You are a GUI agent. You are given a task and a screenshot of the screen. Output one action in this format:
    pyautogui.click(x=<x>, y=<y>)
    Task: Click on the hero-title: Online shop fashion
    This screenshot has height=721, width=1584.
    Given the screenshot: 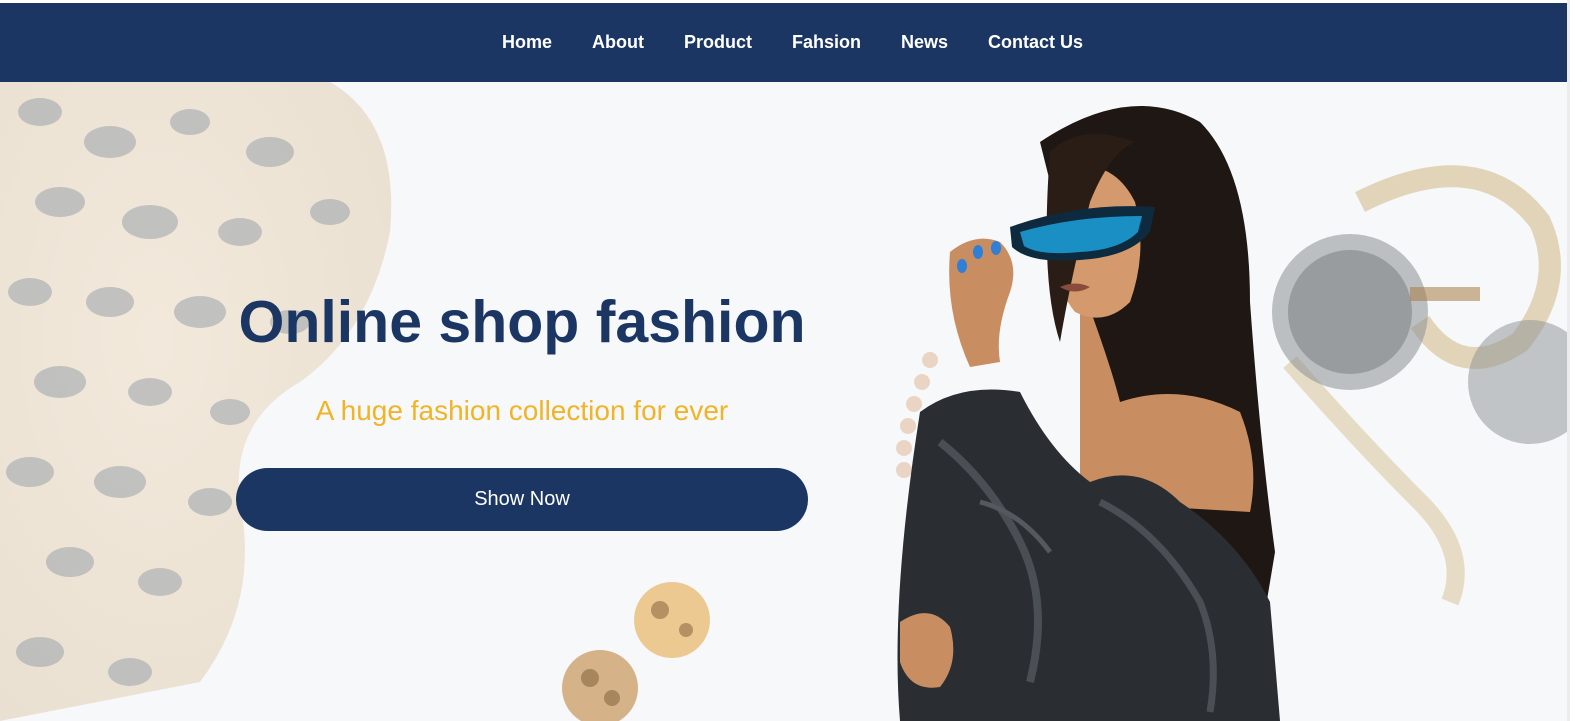 What is the action you would take?
    pyautogui.click(x=522, y=322)
    